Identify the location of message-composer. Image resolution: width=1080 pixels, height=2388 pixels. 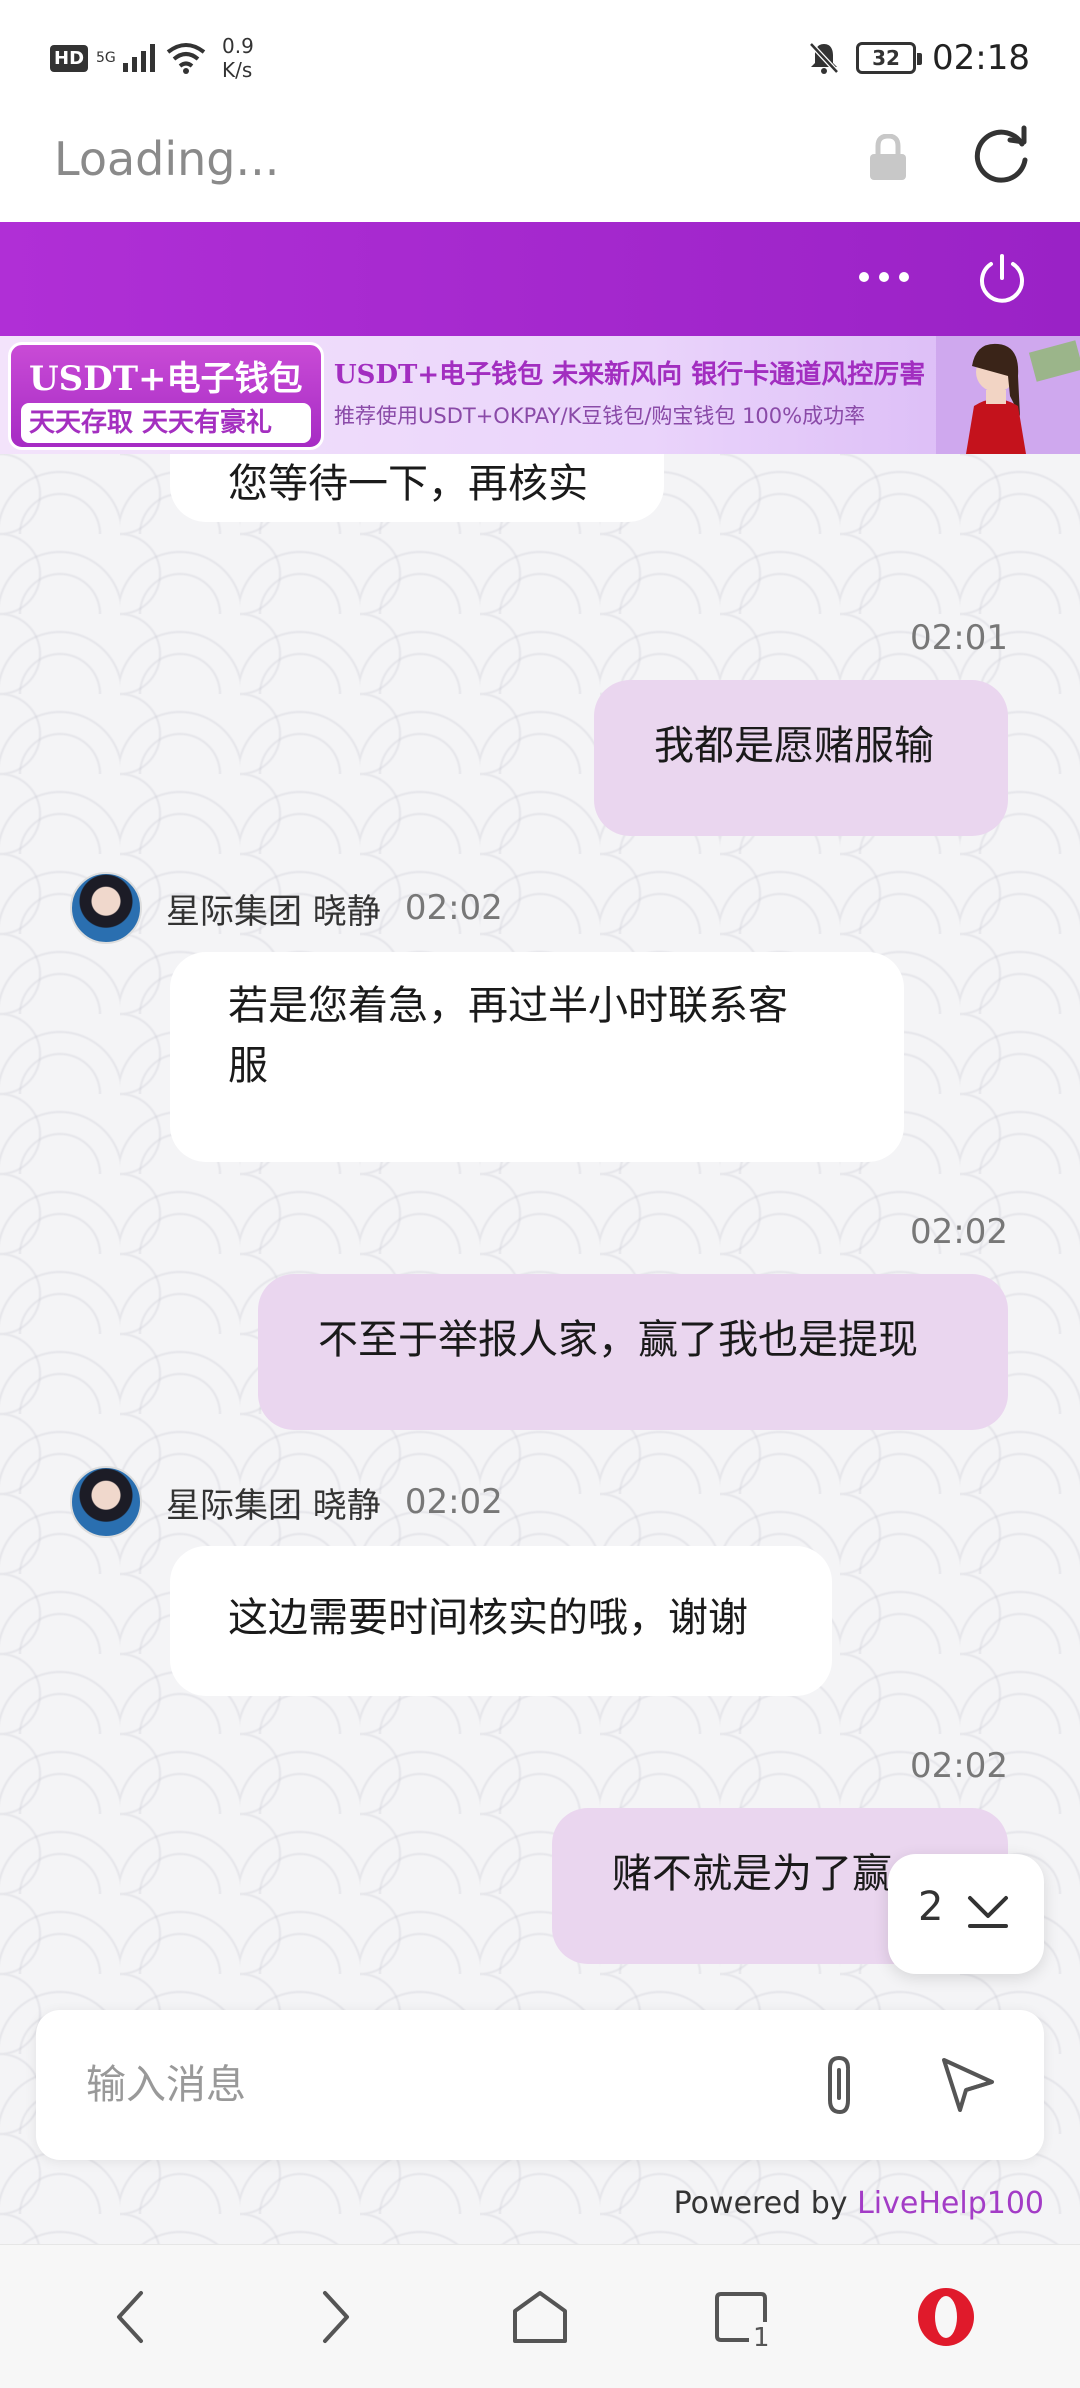
(540, 2085).